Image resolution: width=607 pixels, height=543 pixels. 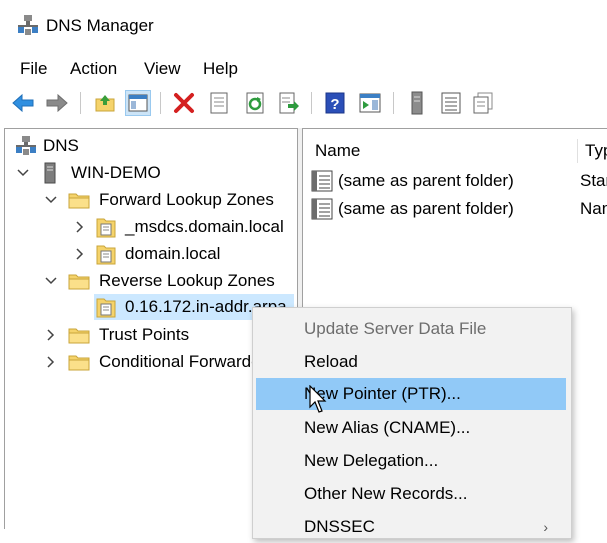 I want to click on column-divider, so click(x=577, y=151).